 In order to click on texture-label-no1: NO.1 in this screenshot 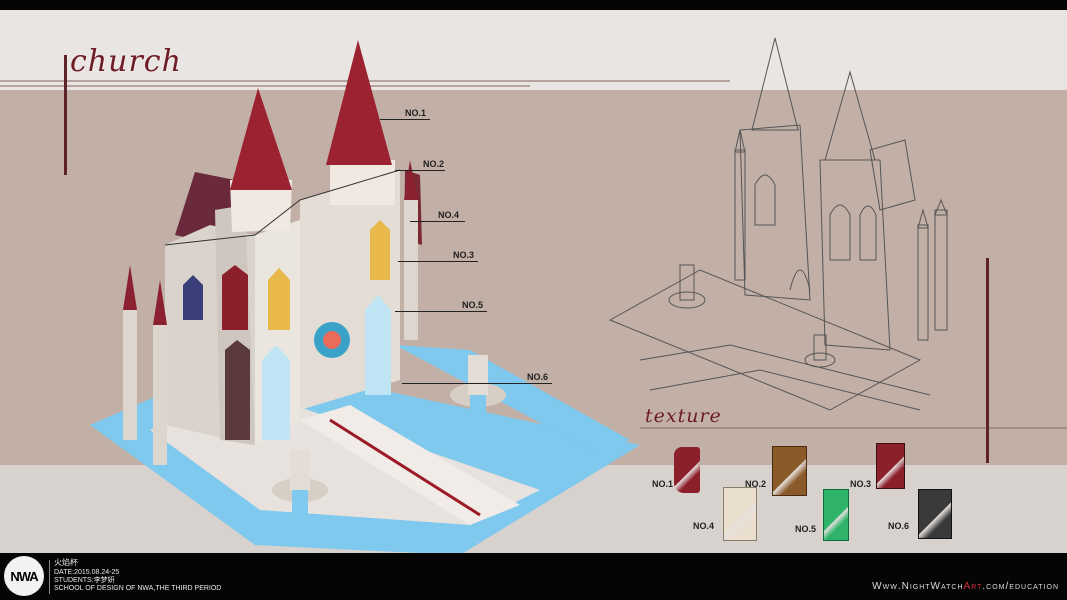, I will do `click(663, 484)`.